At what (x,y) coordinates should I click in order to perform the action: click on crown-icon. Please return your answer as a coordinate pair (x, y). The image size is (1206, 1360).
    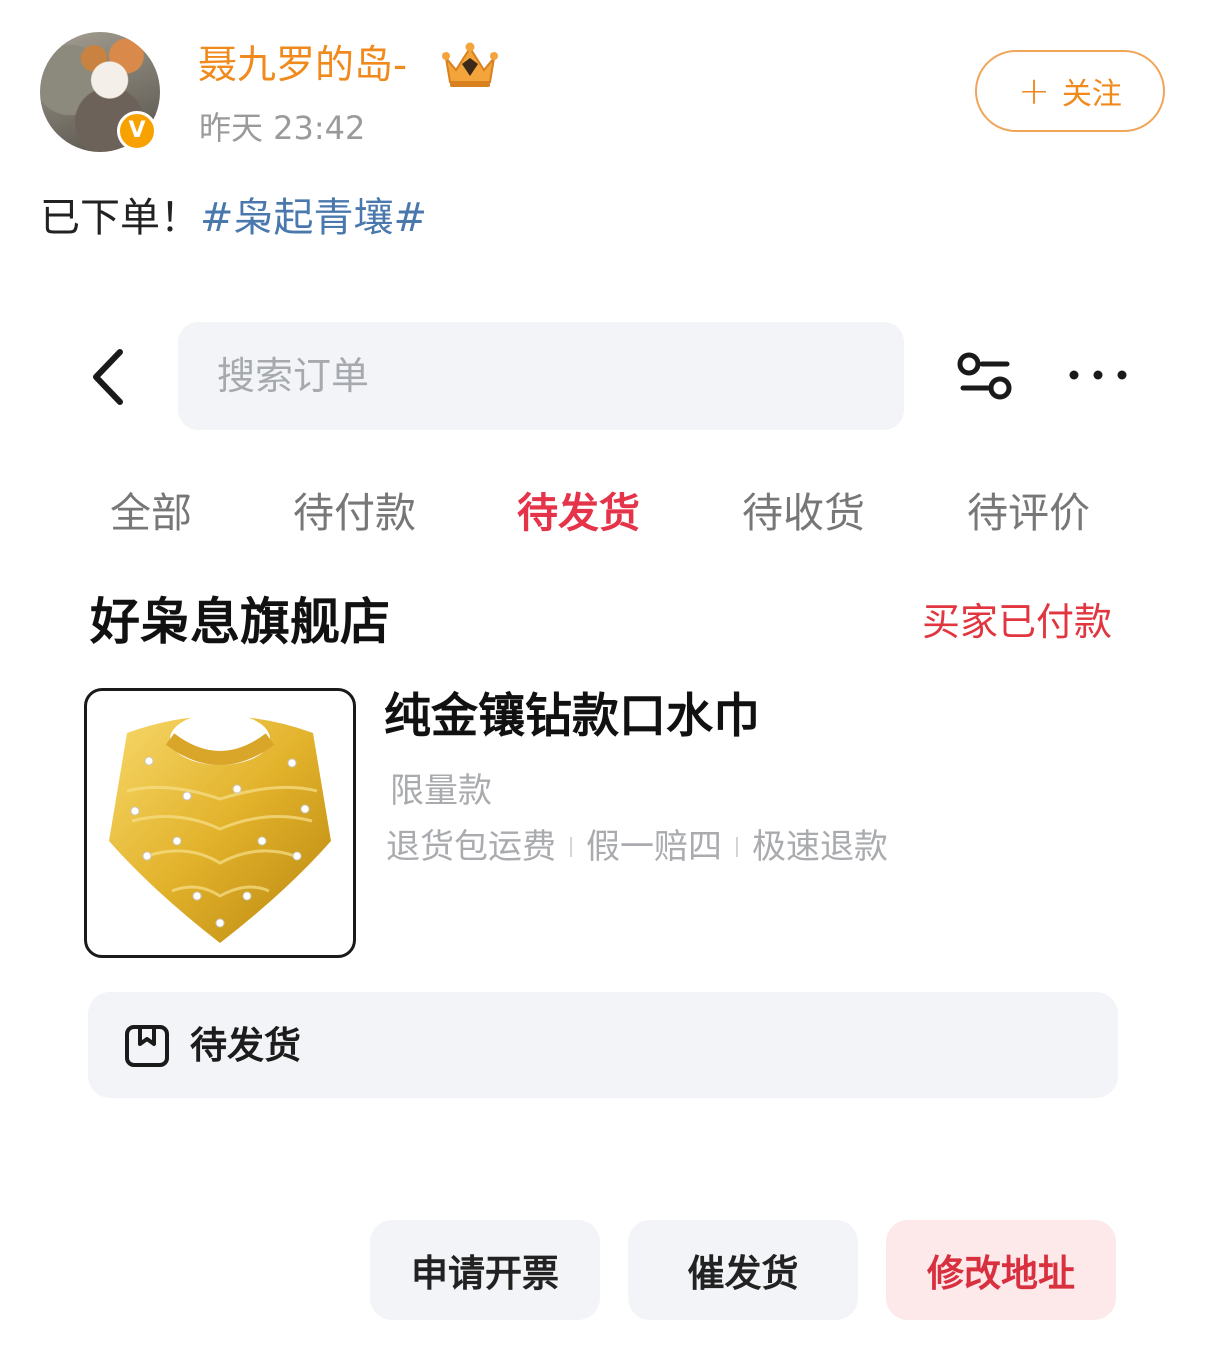
    Looking at the image, I should click on (470, 64).